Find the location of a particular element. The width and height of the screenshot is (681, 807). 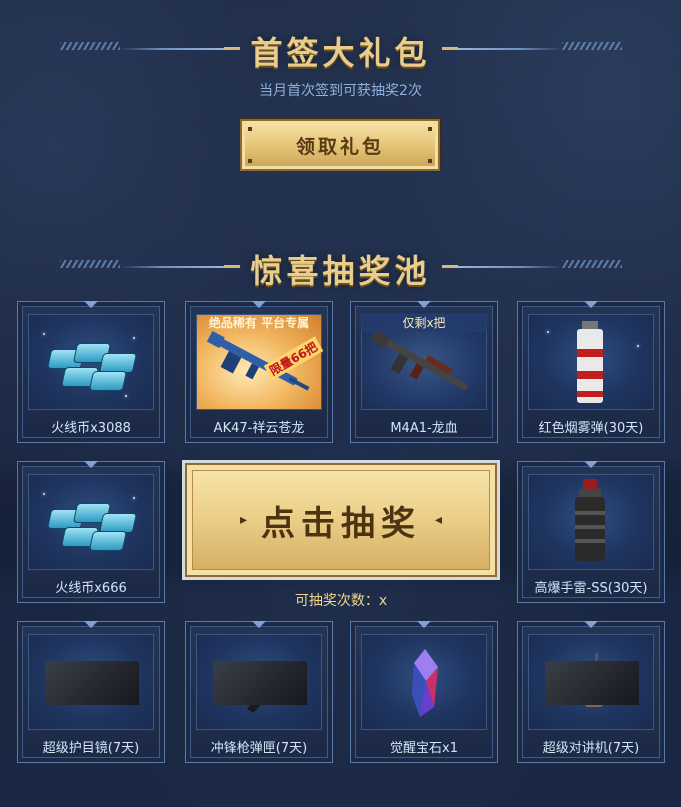

goggles-icon is located at coordinates (91, 682).